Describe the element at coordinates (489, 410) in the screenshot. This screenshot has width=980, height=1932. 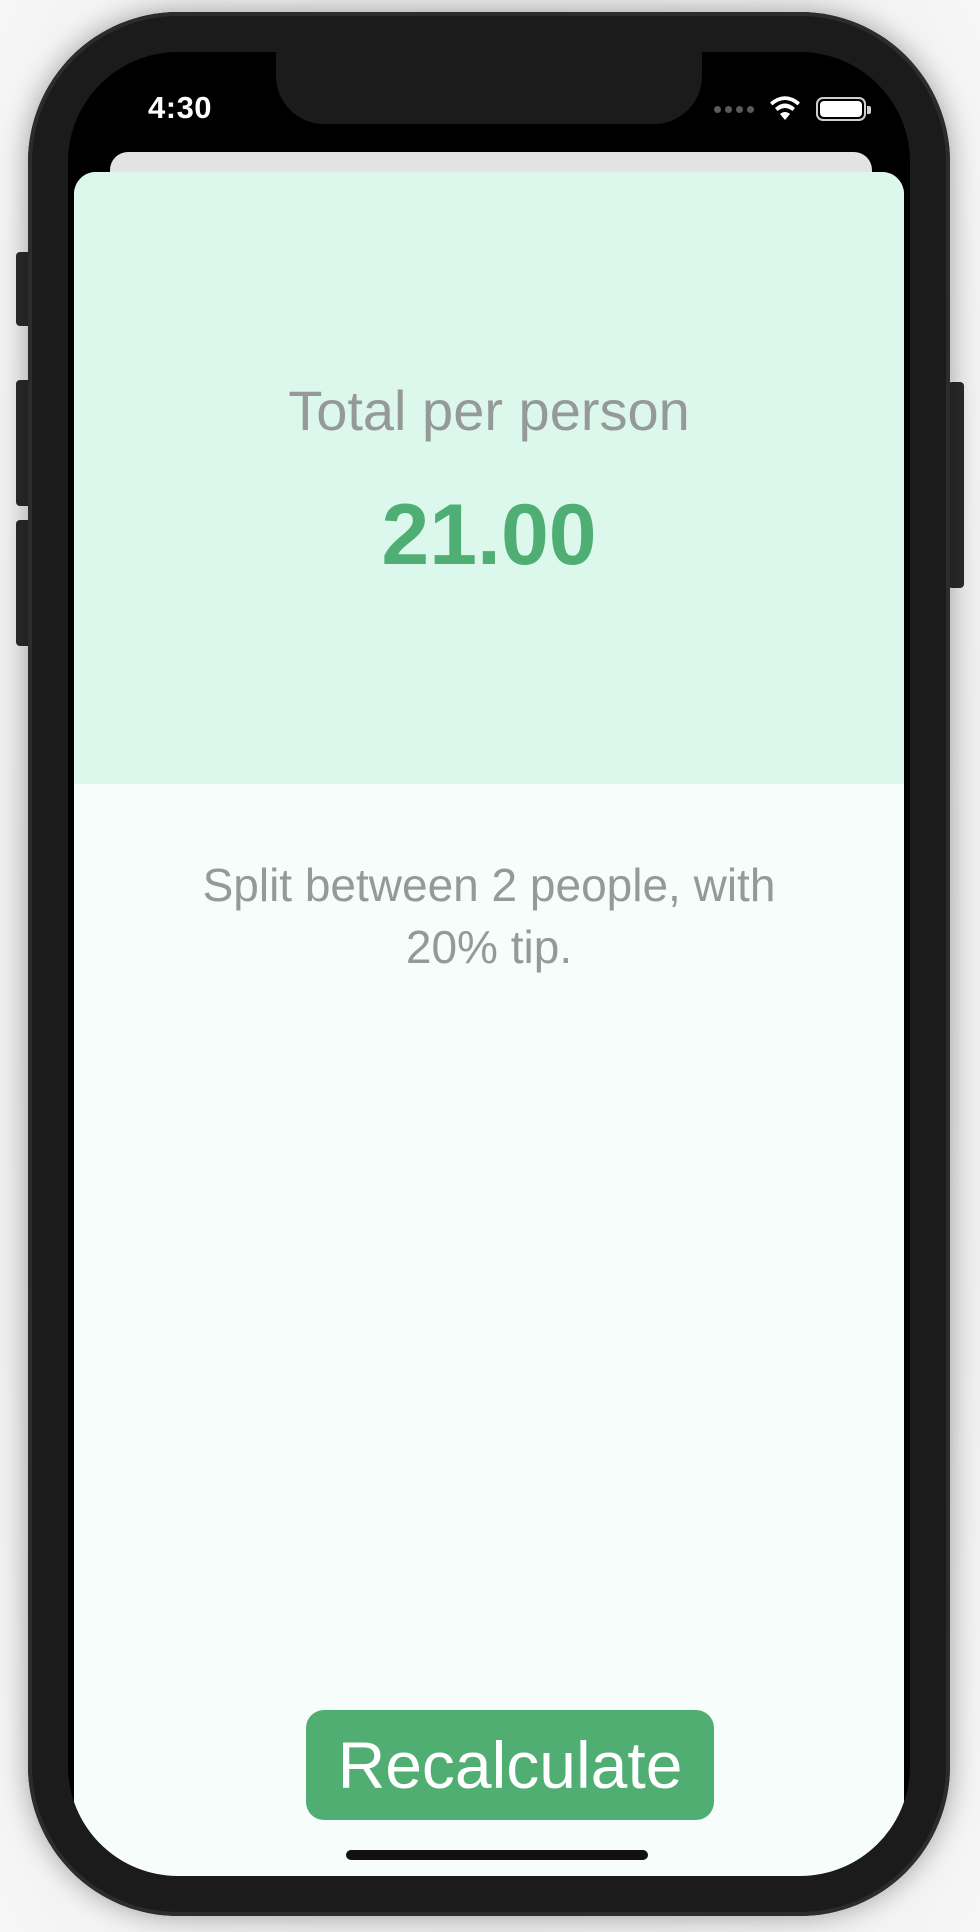
I see `total-per-person-label: Total per person` at that location.